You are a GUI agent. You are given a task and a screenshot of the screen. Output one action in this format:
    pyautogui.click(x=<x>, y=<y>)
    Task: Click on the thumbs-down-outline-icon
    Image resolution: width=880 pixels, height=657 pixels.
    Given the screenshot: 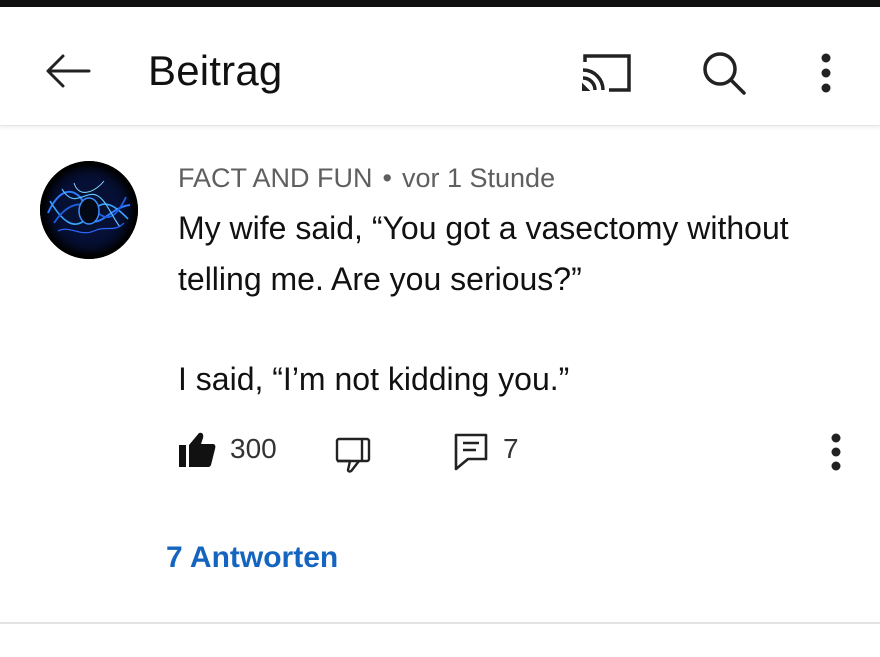 What is the action you would take?
    pyautogui.click(x=353, y=455)
    